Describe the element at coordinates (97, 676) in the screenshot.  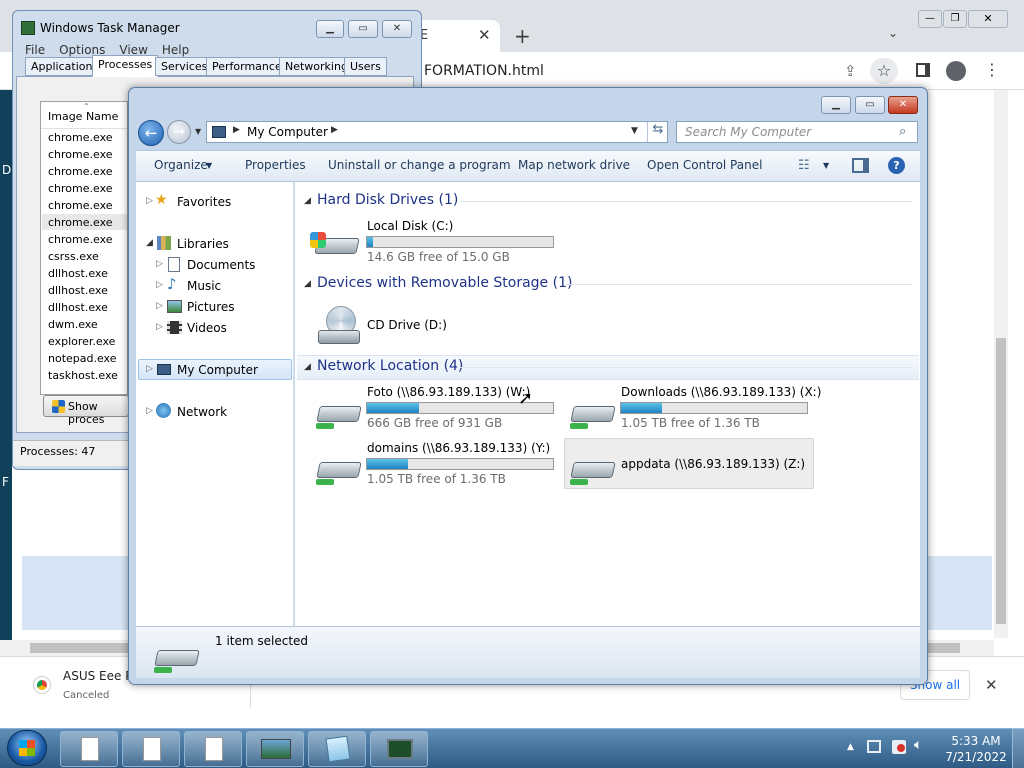
I see `download-filename: ASUS Eee P` at that location.